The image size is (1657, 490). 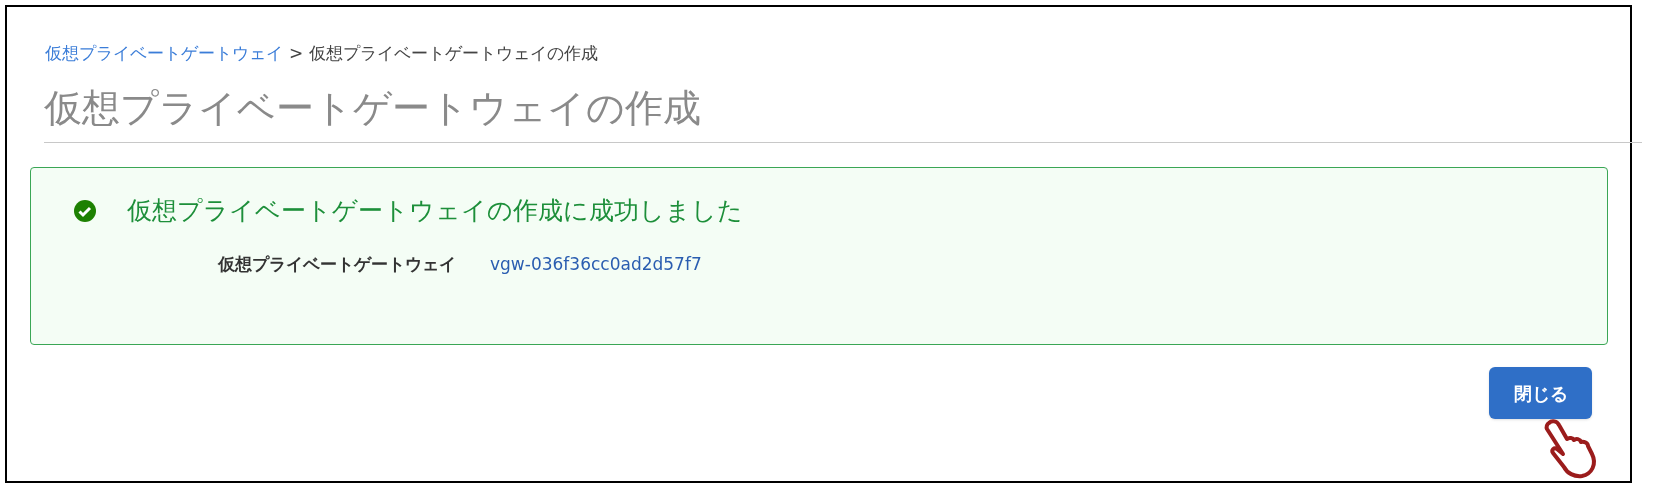 I want to click on check-circle-icon, so click(x=85, y=210).